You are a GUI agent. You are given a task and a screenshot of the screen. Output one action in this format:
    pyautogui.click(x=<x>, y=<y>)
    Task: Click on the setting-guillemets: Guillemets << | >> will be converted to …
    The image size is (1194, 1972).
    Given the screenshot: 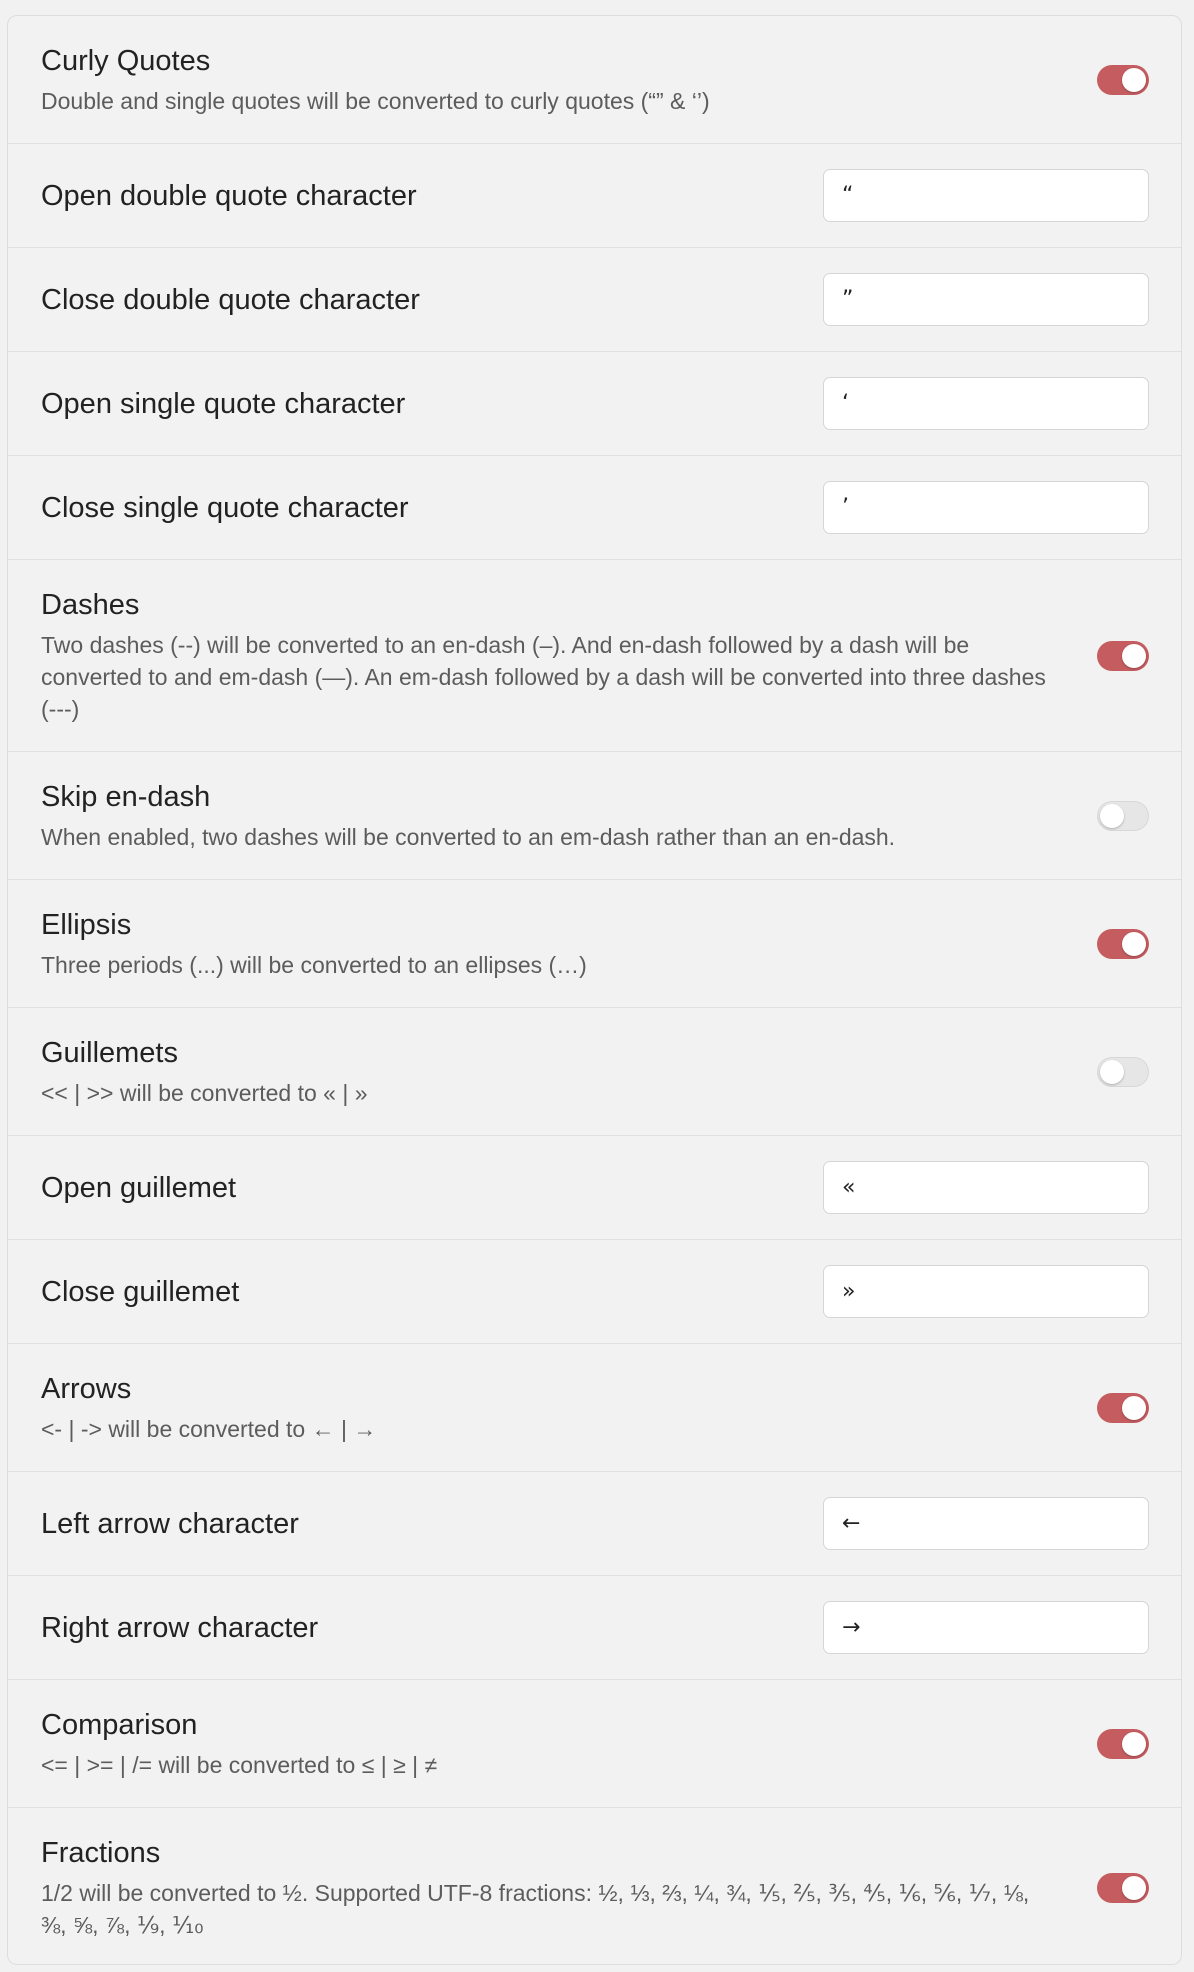 What is the action you would take?
    pyautogui.click(x=594, y=1072)
    